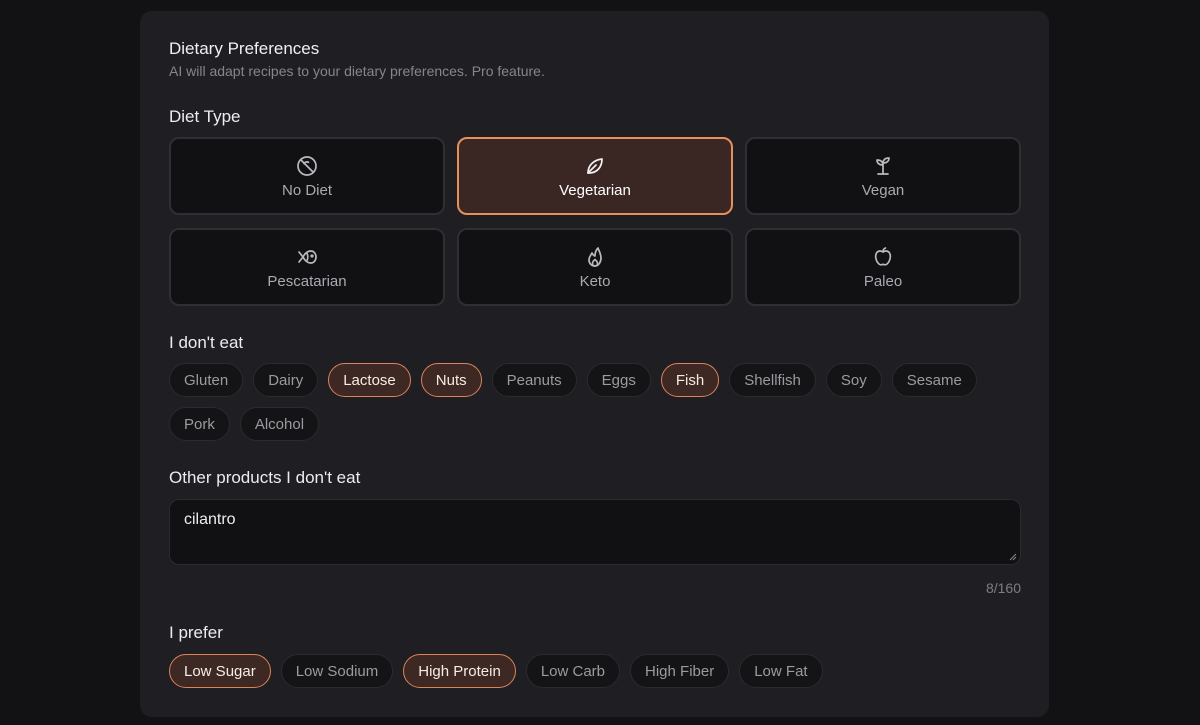 The height and width of the screenshot is (725, 1200). I want to click on other-products-field-wrap: cilantro, so click(595, 532).